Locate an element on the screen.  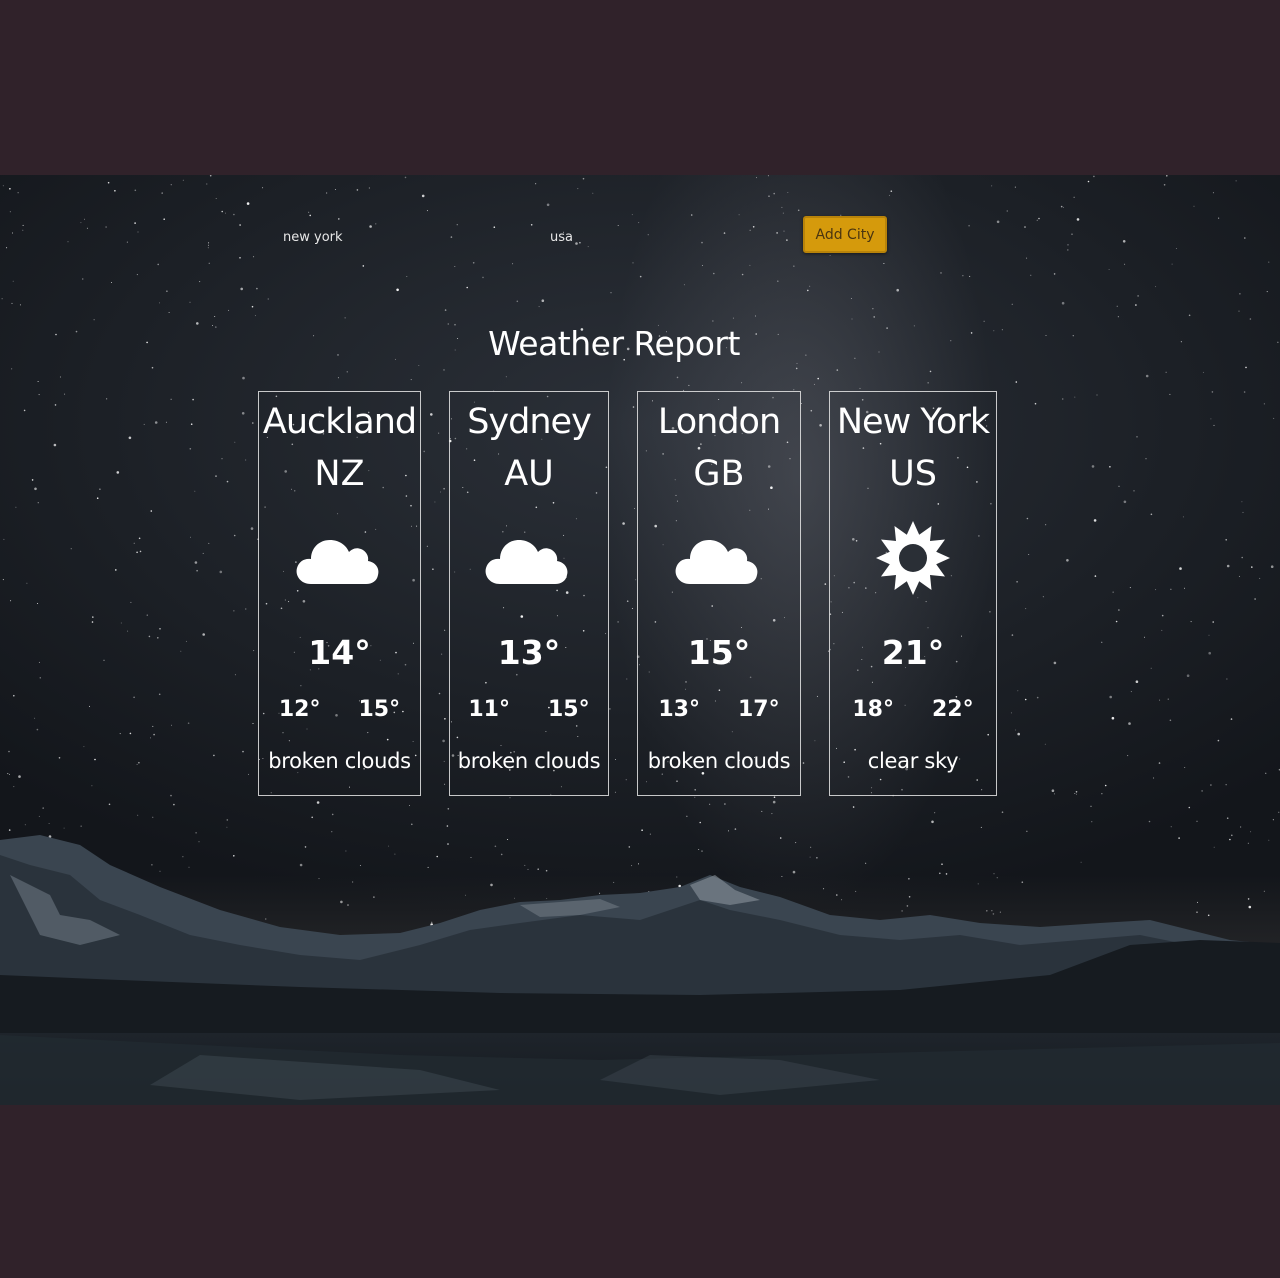
max-temperature: 22° is located at coordinates (953, 709).